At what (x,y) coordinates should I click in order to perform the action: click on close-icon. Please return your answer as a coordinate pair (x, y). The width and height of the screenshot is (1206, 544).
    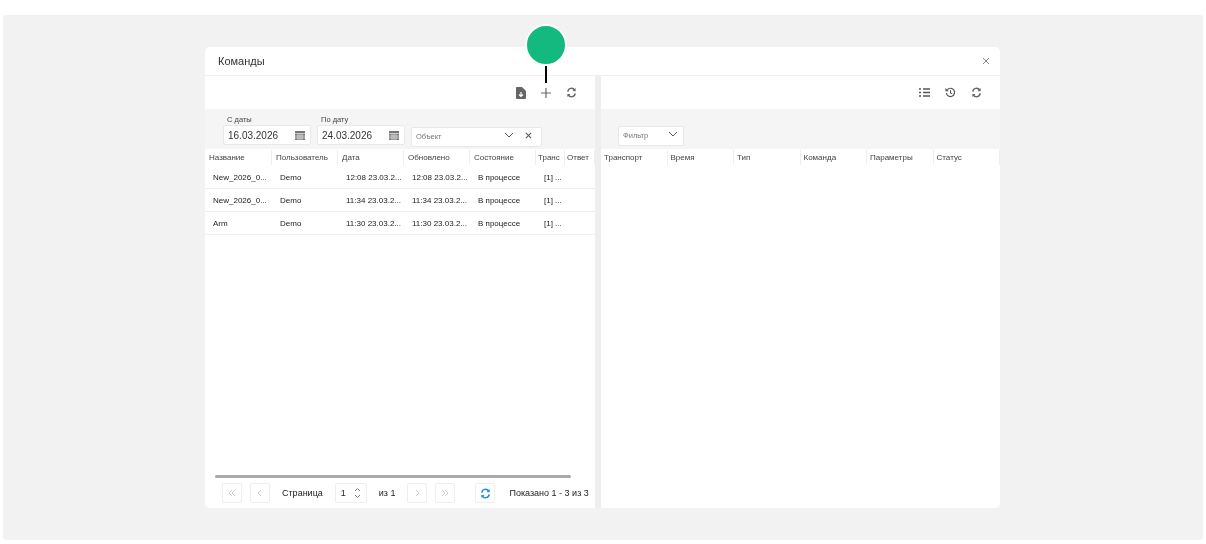
    Looking at the image, I should click on (986, 61).